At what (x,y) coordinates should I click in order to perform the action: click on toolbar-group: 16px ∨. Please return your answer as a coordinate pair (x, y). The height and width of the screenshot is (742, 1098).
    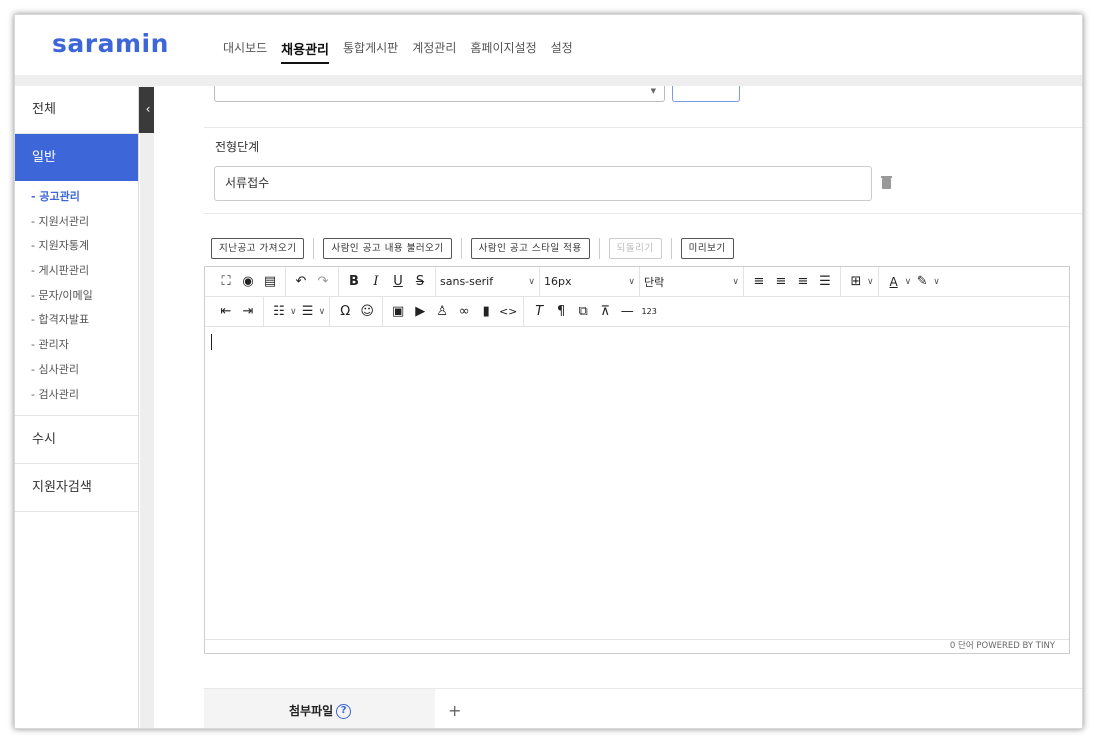
    Looking at the image, I should click on (590, 281).